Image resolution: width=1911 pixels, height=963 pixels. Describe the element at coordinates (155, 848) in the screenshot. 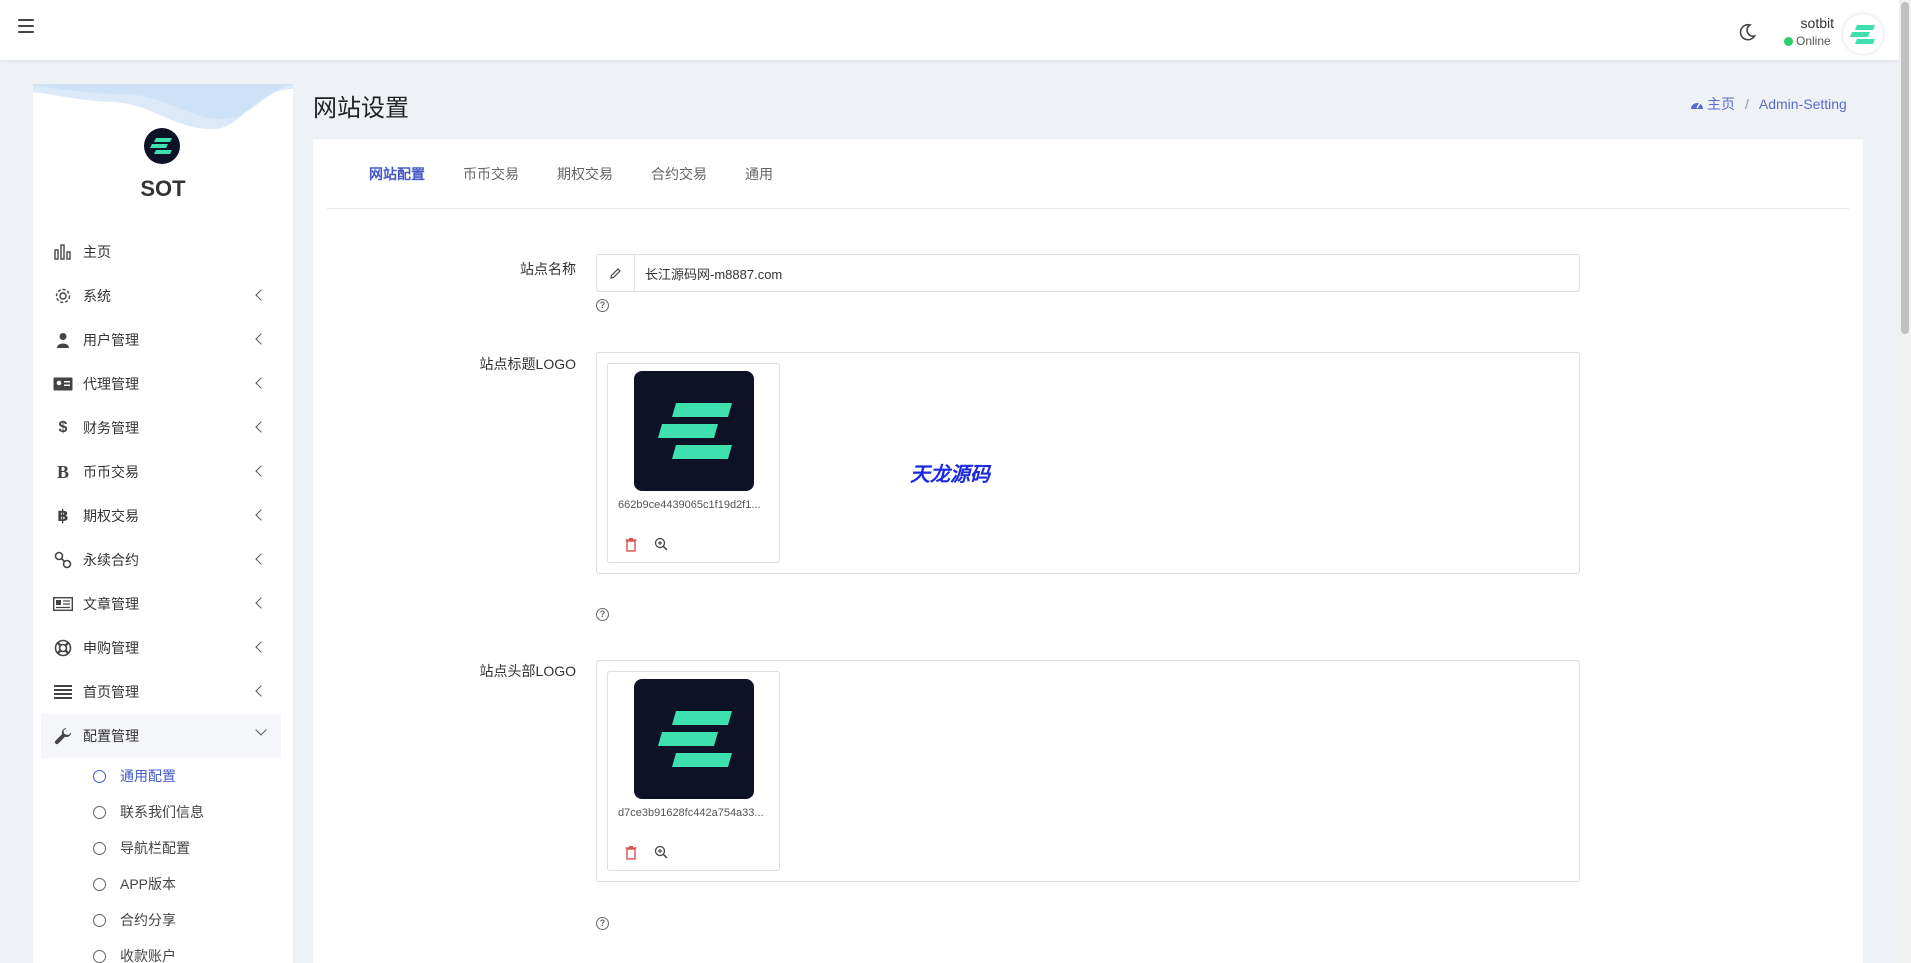

I see `submenu-item-label: 导航栏配置` at that location.